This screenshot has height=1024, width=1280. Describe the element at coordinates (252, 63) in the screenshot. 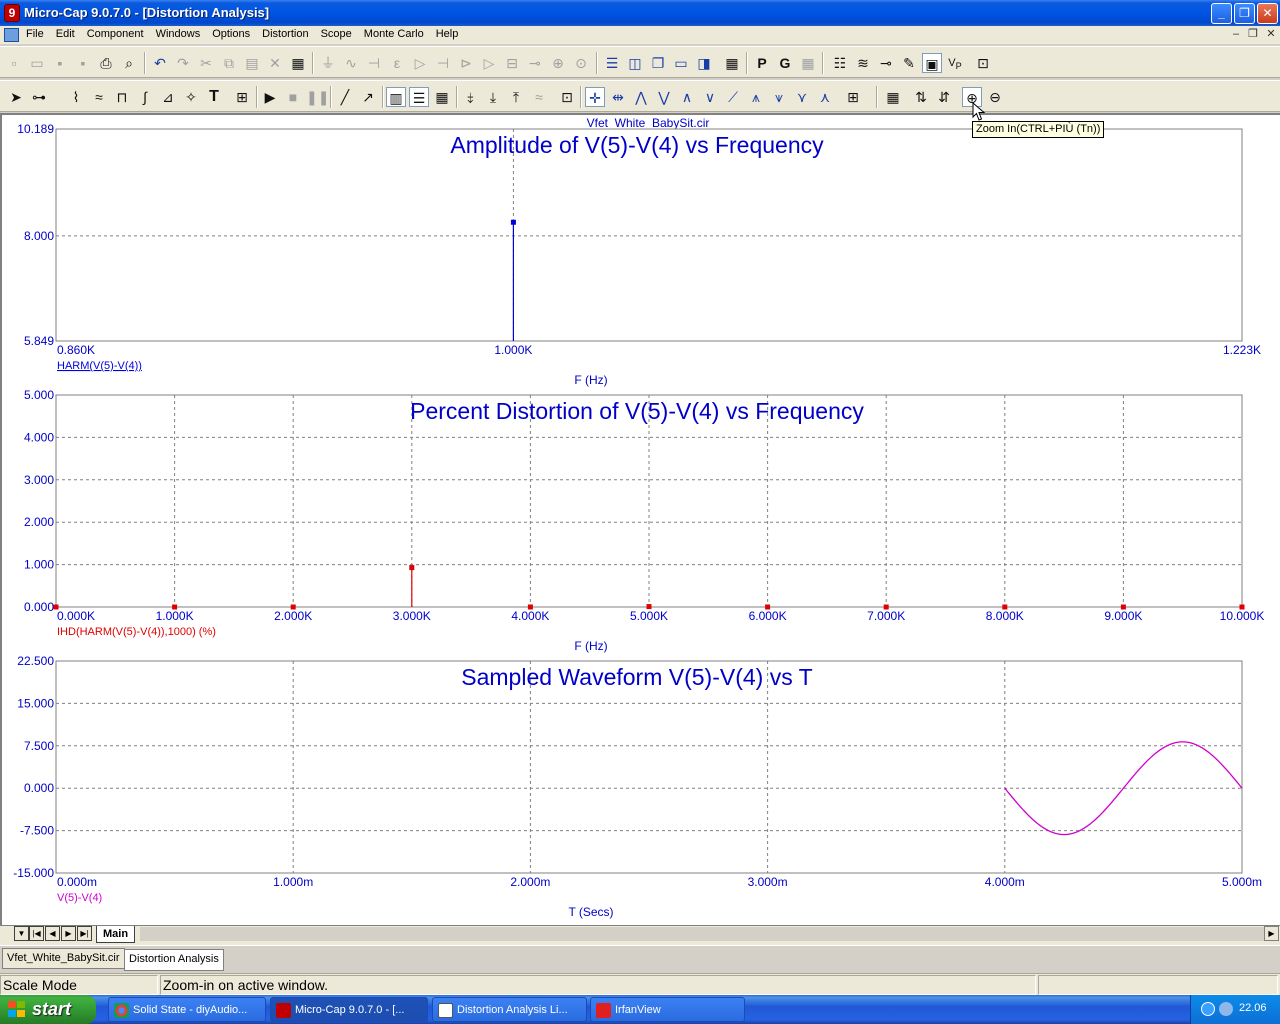

I see `paste-icon: ▤` at that location.